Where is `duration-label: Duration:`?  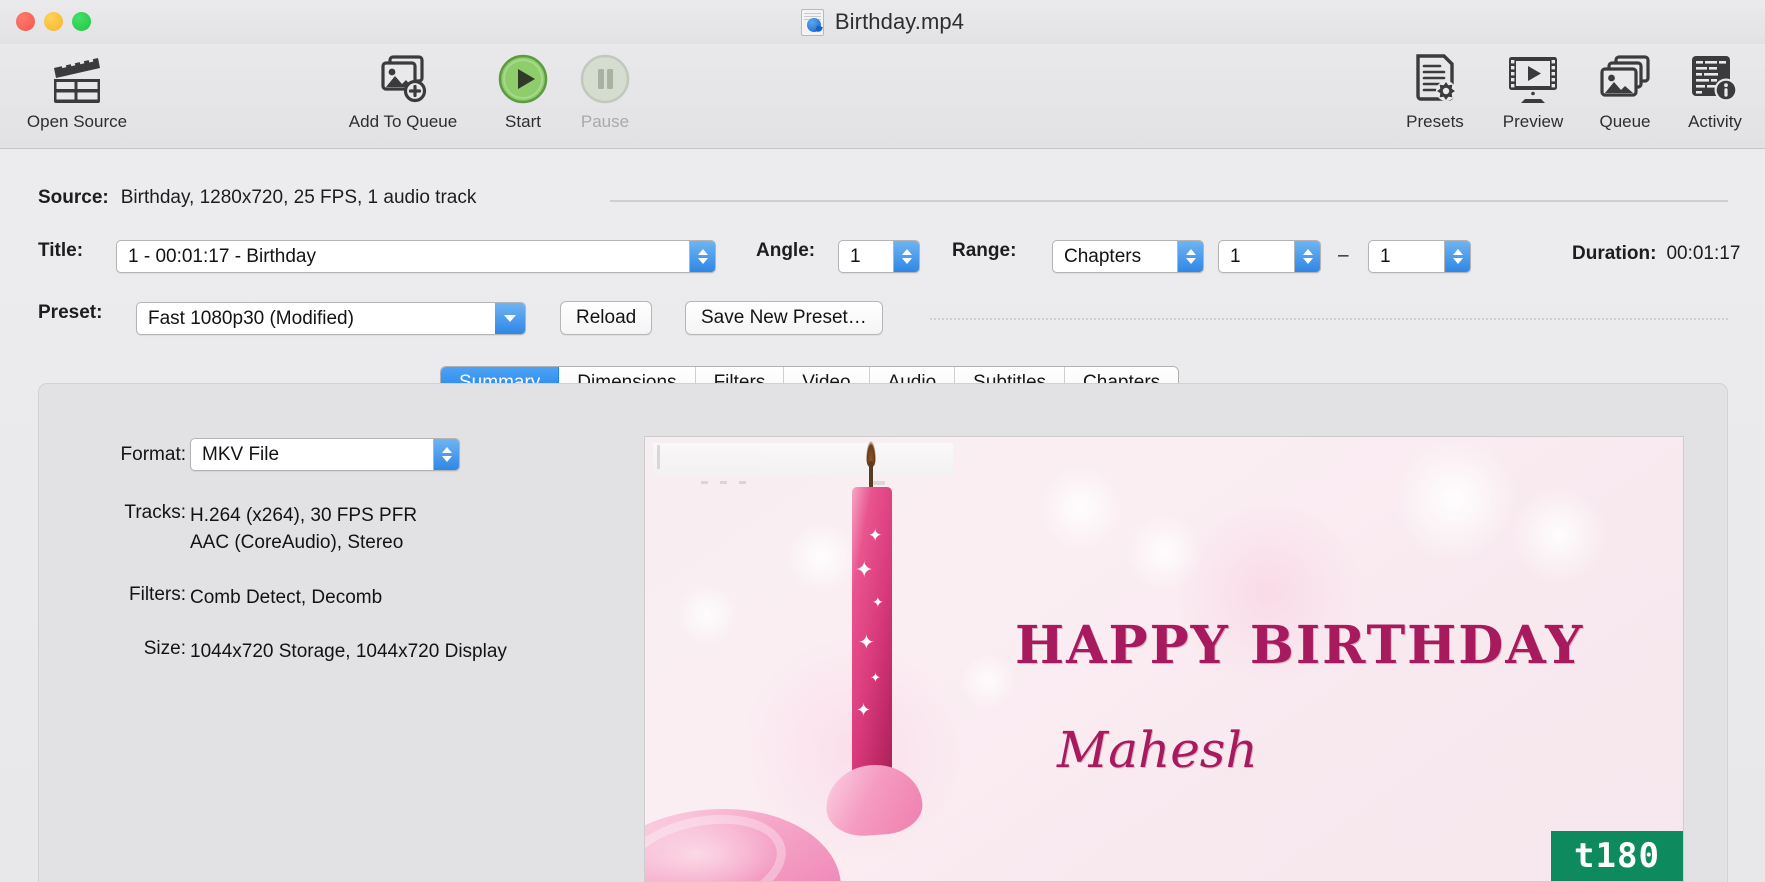
duration-label: Duration: is located at coordinates (1614, 253).